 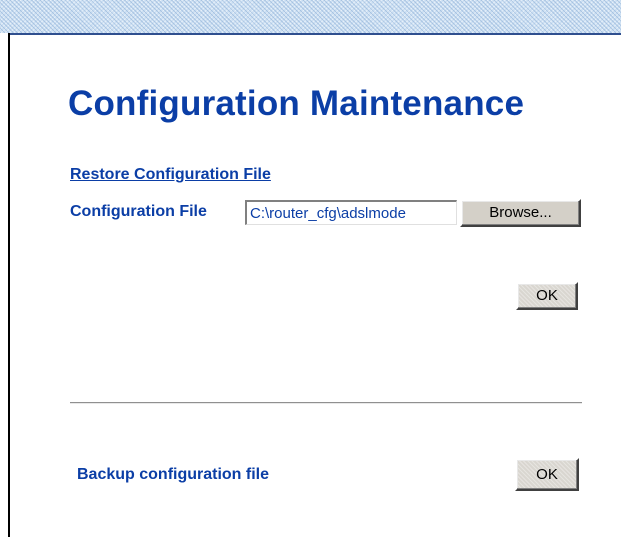 I want to click on restore-configuration-link: Restore Configuration File, so click(x=170, y=175).